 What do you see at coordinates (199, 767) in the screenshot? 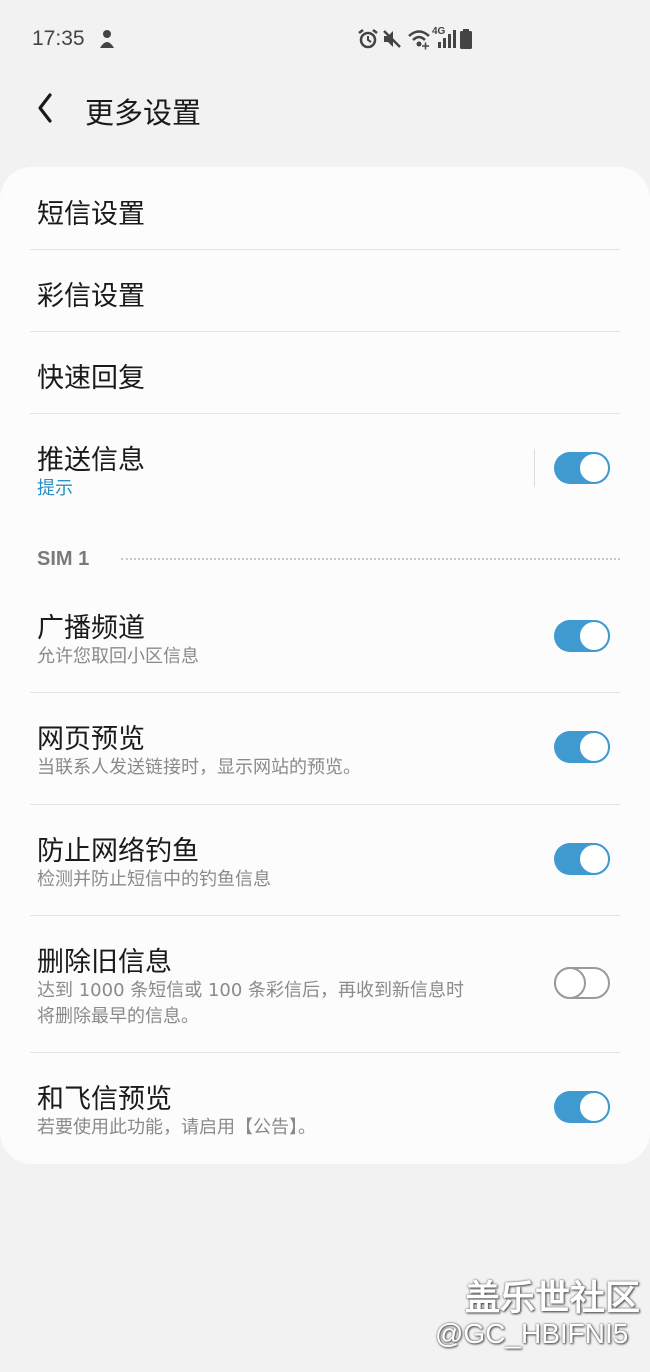
I see `web-preview-subtitle: 当联系人发送链接时，显示网站的预览。` at bounding box center [199, 767].